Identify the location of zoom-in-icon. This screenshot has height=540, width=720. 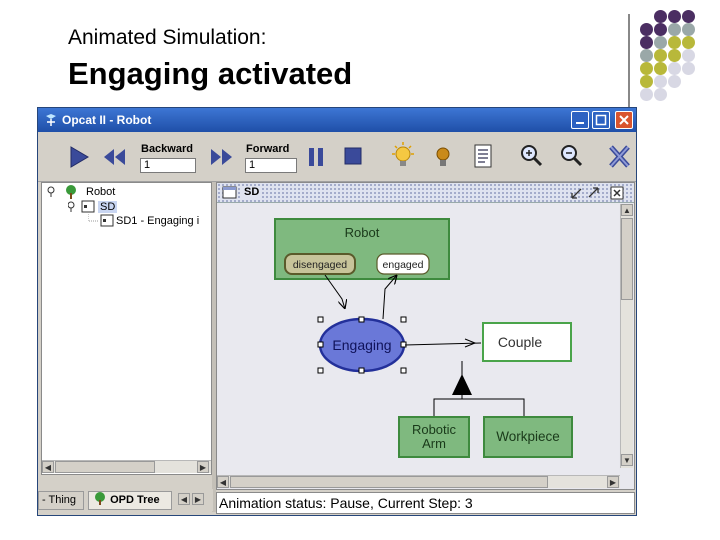
(532, 156).